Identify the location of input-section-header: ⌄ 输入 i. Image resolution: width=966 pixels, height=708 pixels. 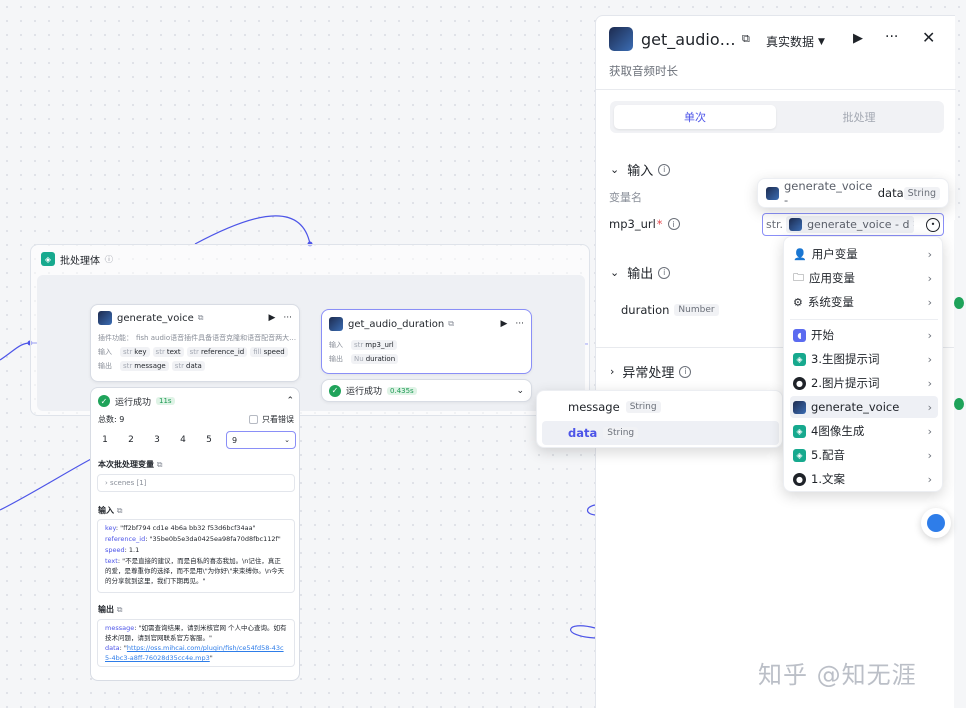
(640, 169).